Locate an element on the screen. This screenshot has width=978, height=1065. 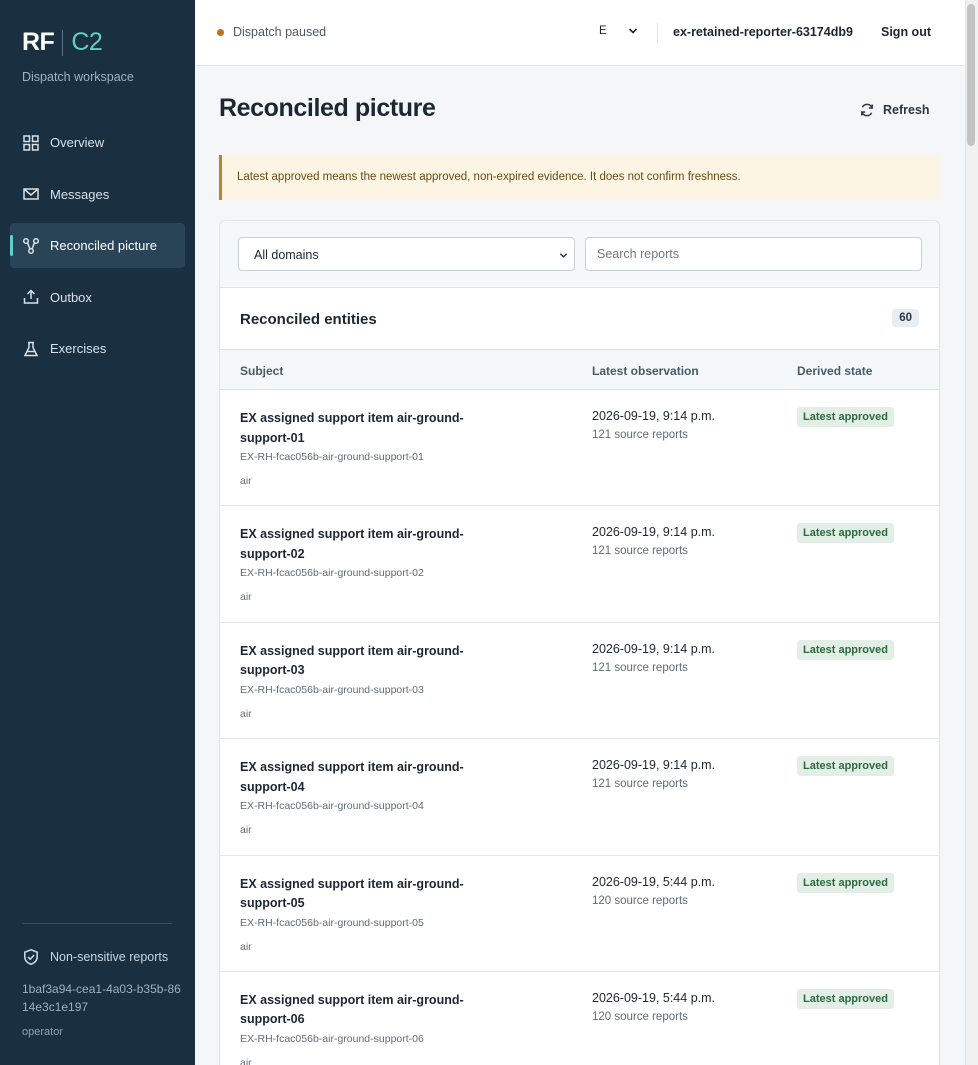
envelope-icon is located at coordinates (31, 194).